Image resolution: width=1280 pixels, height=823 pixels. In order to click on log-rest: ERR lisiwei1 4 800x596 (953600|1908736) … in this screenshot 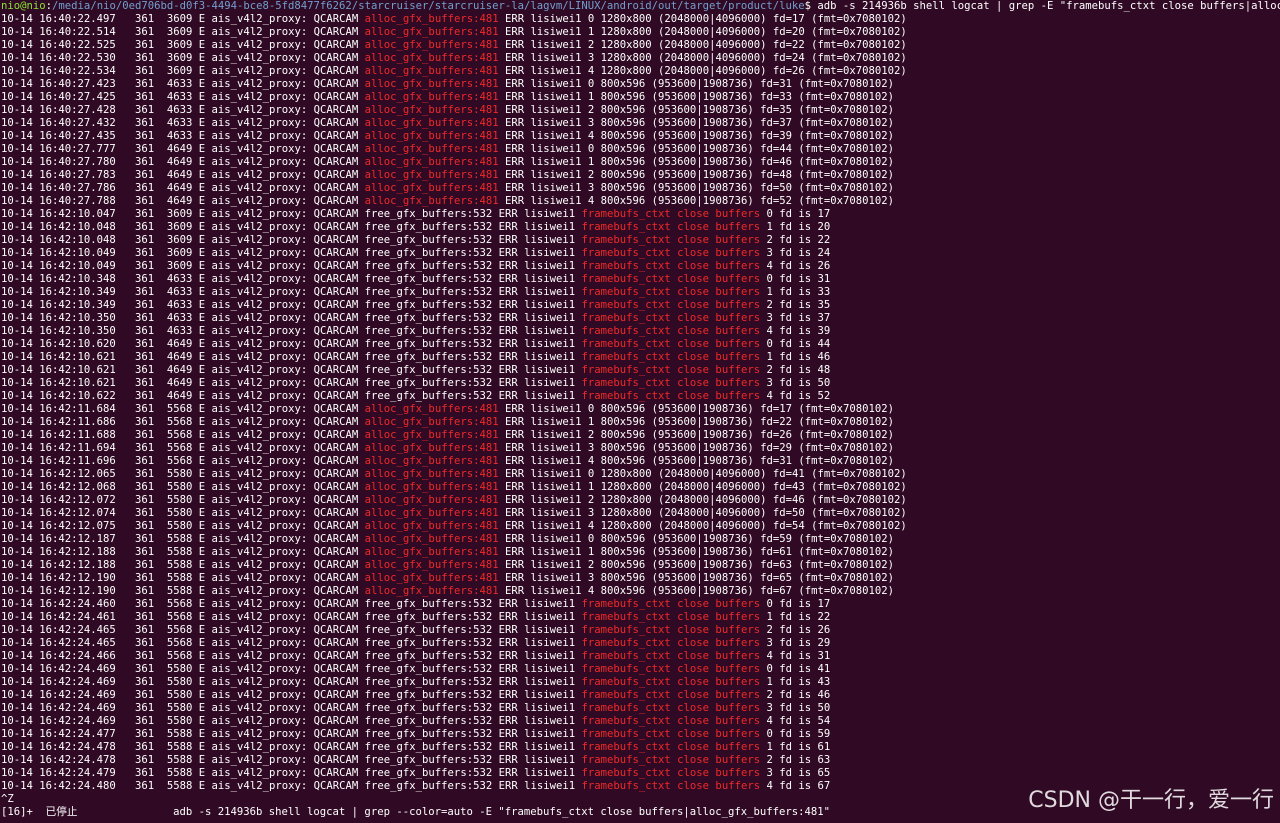, I will do `click(696, 591)`.